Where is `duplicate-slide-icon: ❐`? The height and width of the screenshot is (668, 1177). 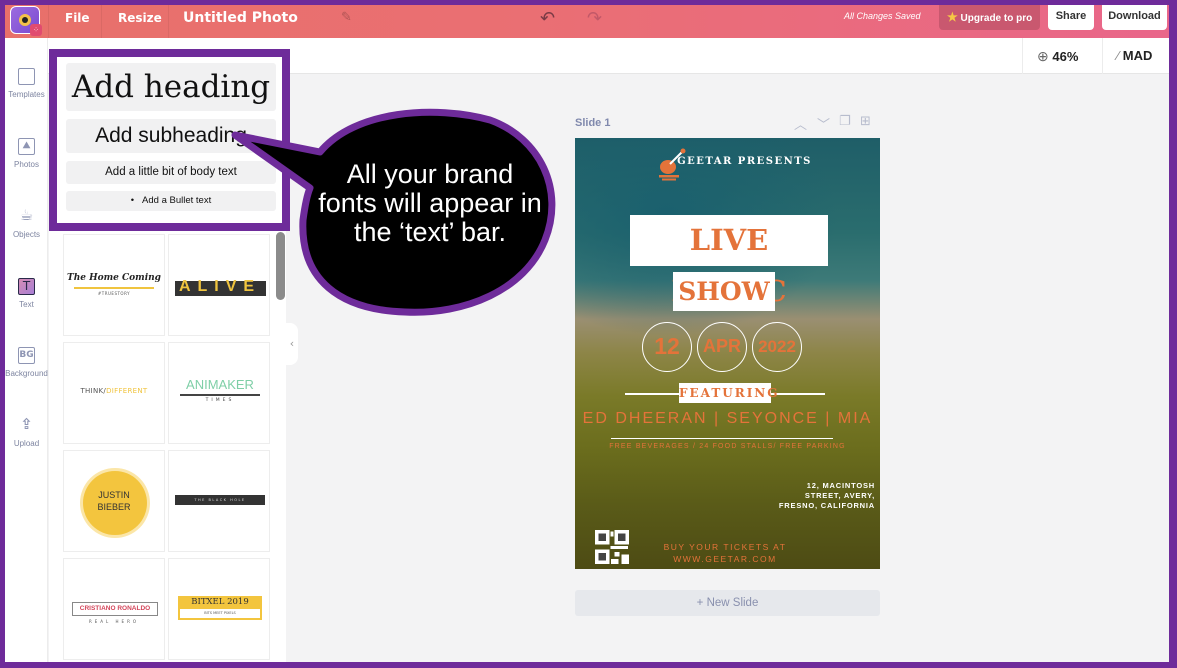
duplicate-slide-icon: ❐ is located at coordinates (845, 121).